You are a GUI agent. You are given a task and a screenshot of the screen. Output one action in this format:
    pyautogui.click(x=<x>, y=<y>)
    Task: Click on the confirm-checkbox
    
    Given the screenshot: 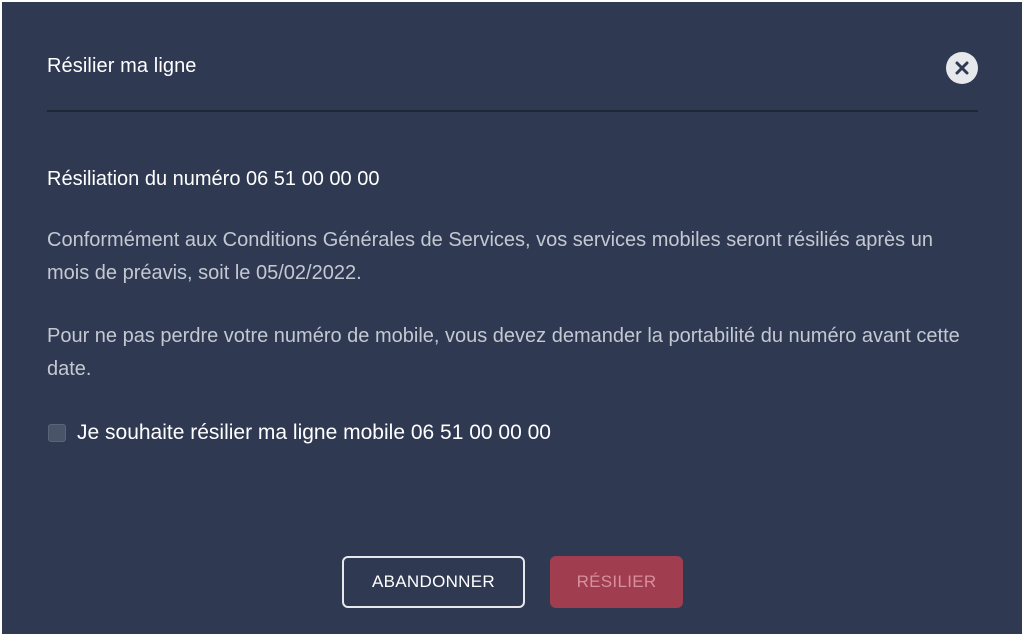 What is the action you would take?
    pyautogui.click(x=57, y=433)
    